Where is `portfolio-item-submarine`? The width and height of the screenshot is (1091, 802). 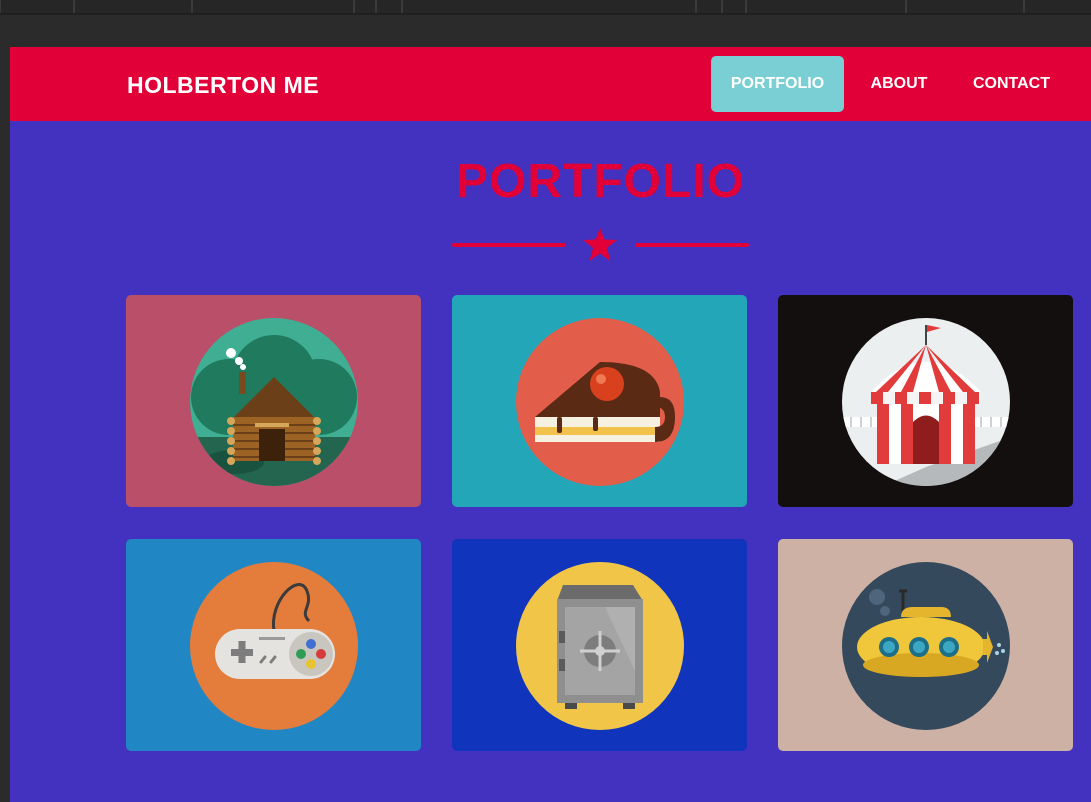
portfolio-item-submarine is located at coordinates (925, 645).